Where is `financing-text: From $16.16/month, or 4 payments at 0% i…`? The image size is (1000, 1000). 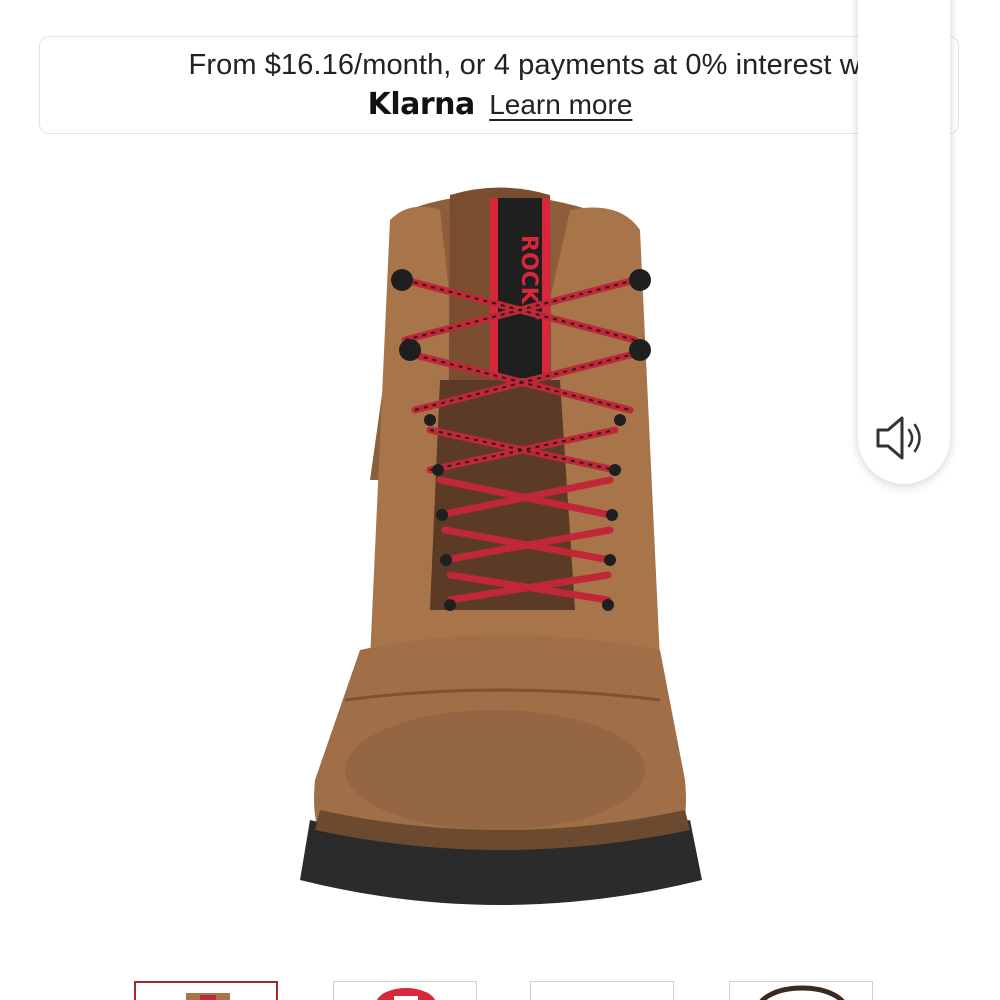 financing-text: From $16.16/month, or 4 payments at 0% i… is located at coordinates (532, 65).